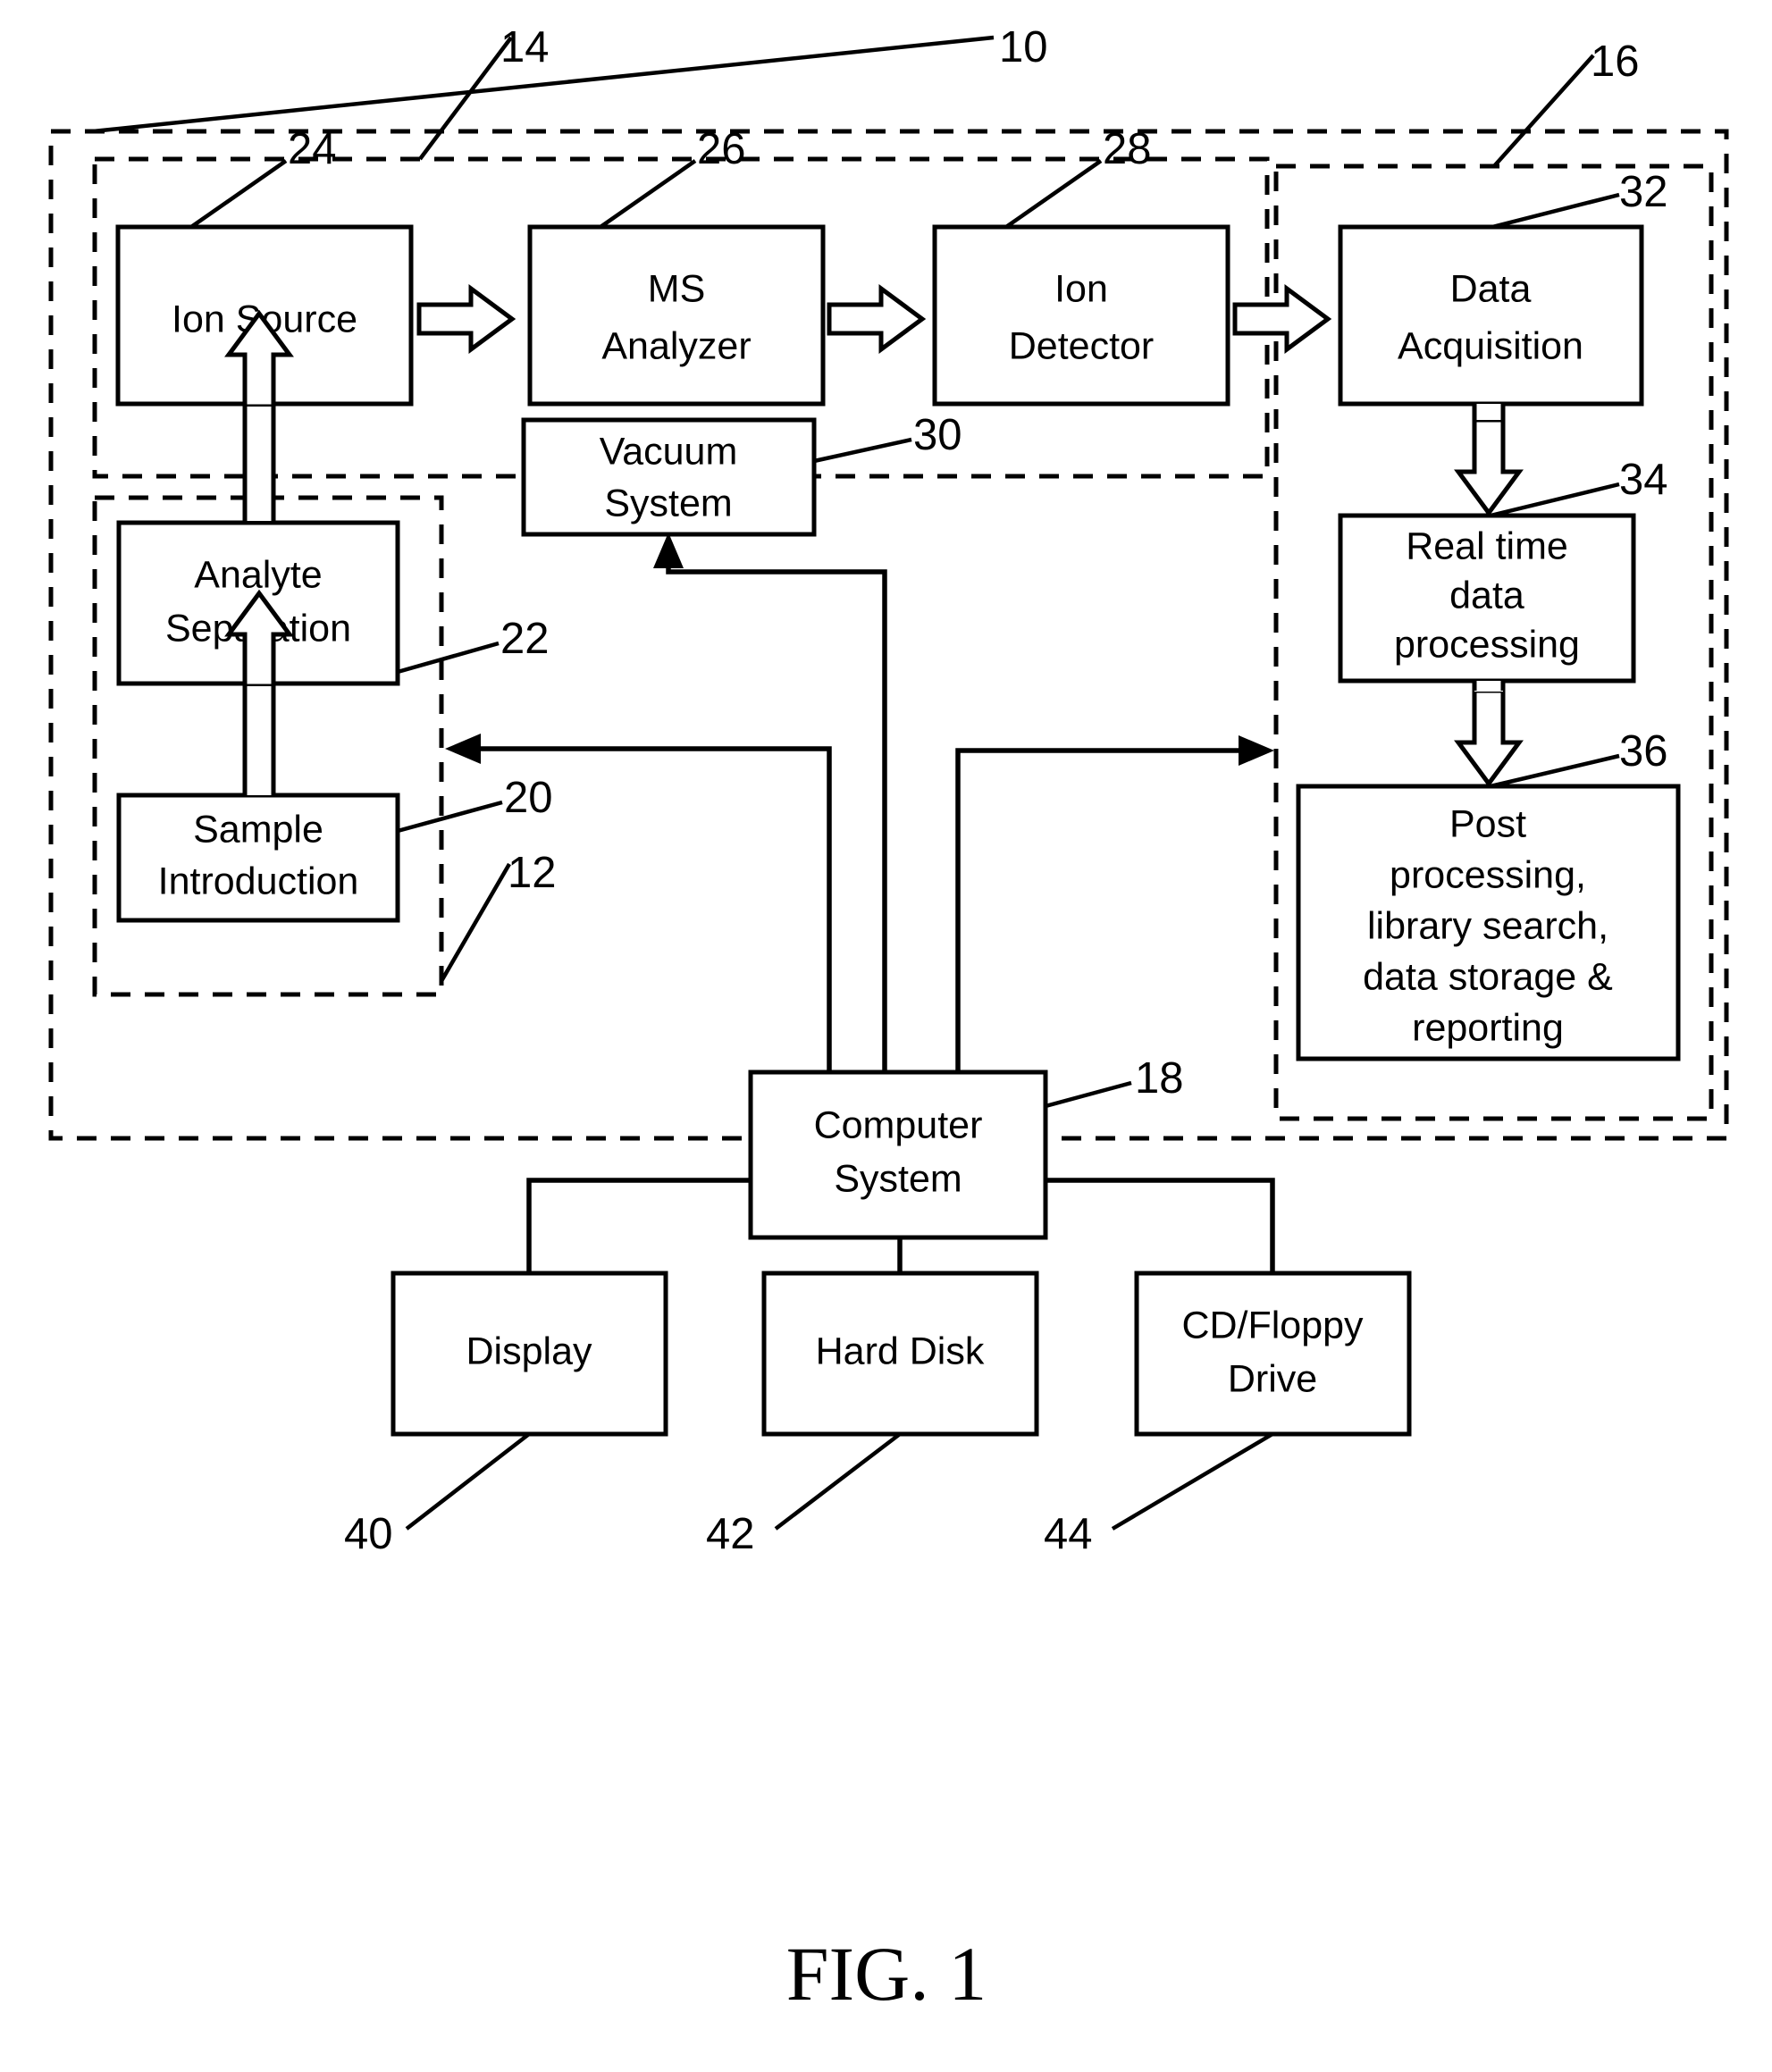  Describe the element at coordinates (529, 1351) in the screenshot. I see `box-display-label: Display` at that location.